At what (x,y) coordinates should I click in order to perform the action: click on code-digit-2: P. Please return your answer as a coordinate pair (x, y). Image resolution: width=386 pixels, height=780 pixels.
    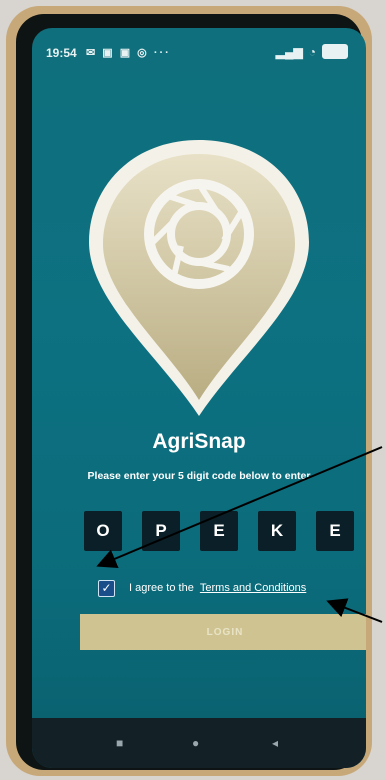
    Looking at the image, I should click on (161, 531).